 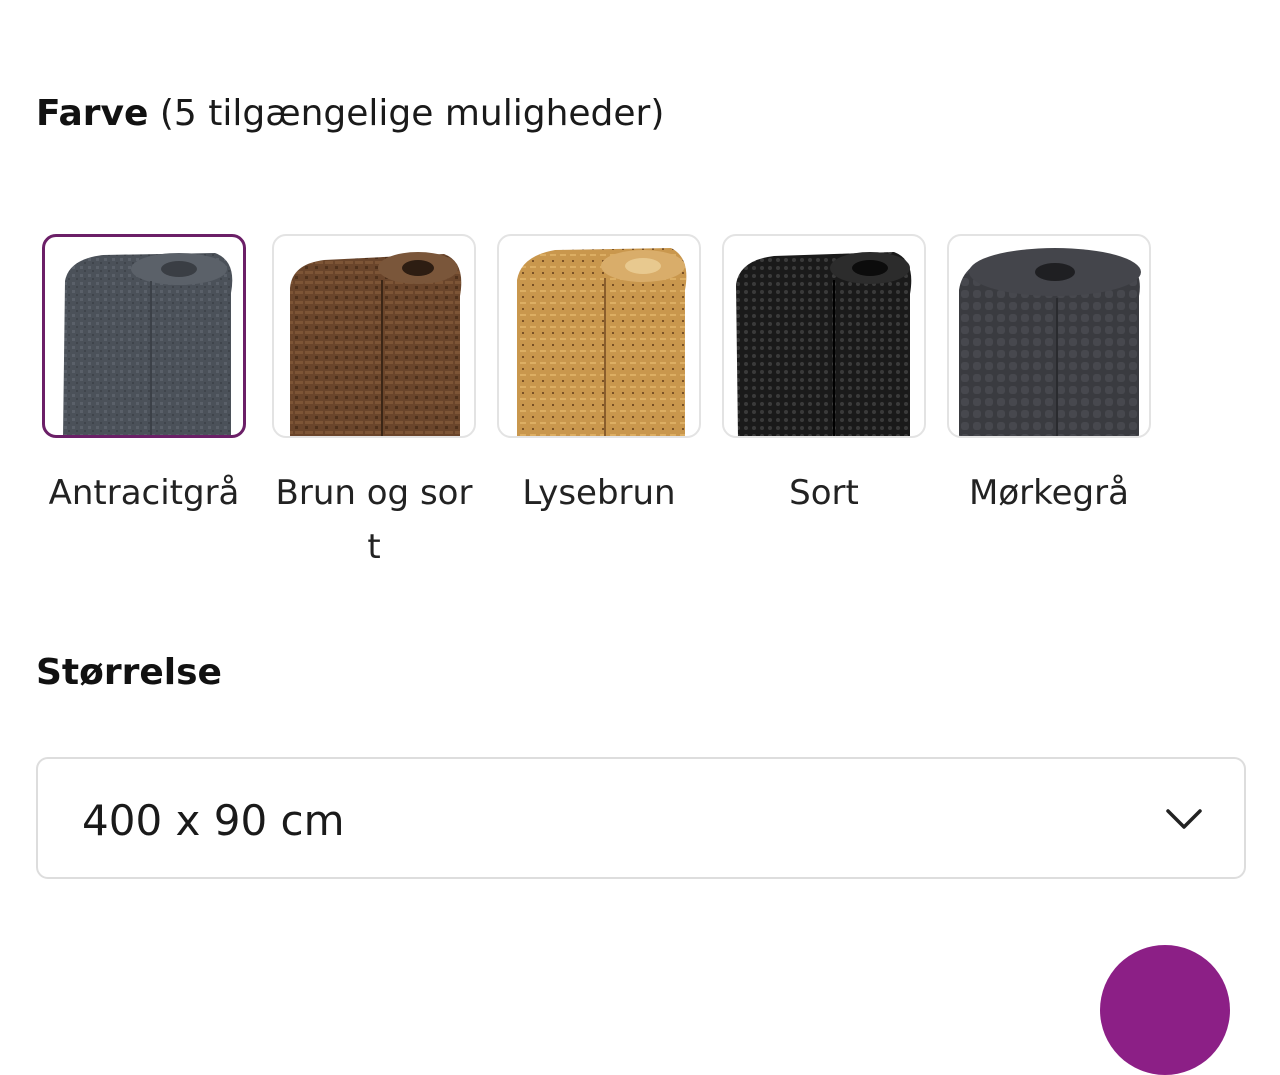 What do you see at coordinates (599, 493) in the screenshot?
I see `color-name: Lysebrun` at bounding box center [599, 493].